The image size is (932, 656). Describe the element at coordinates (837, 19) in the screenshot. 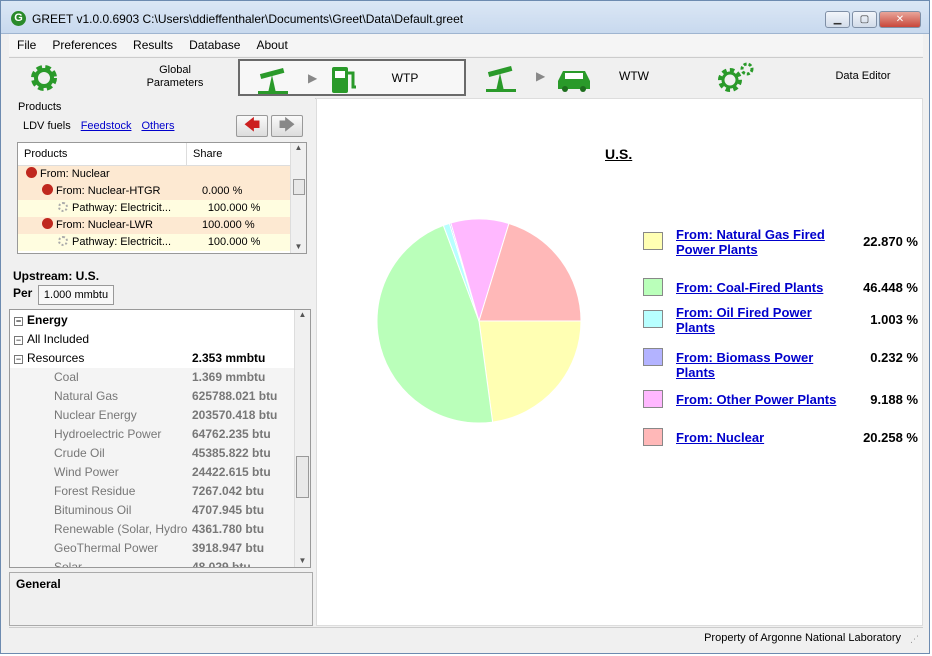

I see `minimize-button: ▁` at that location.